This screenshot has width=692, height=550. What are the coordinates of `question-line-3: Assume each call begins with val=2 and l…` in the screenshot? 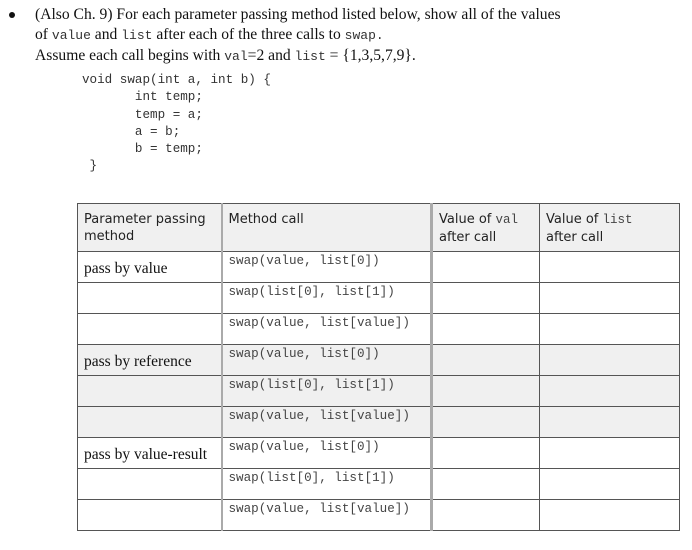 It's located at (355, 56).